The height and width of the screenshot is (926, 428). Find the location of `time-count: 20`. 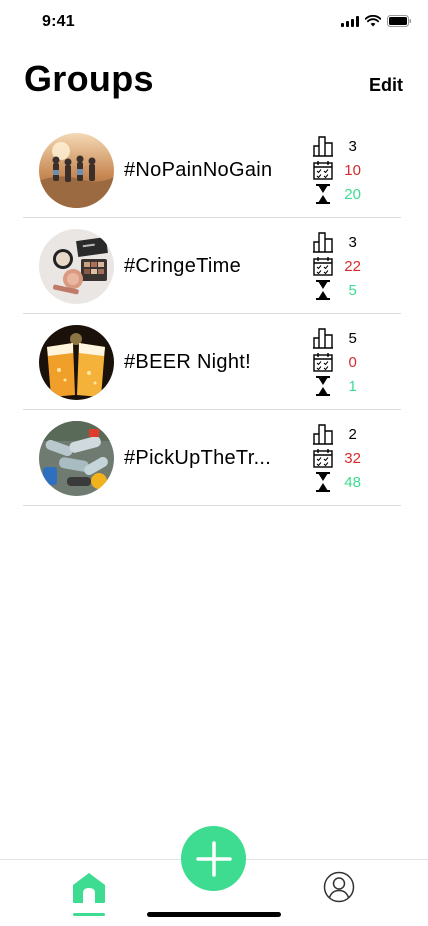

time-count: 20 is located at coordinates (352, 194).